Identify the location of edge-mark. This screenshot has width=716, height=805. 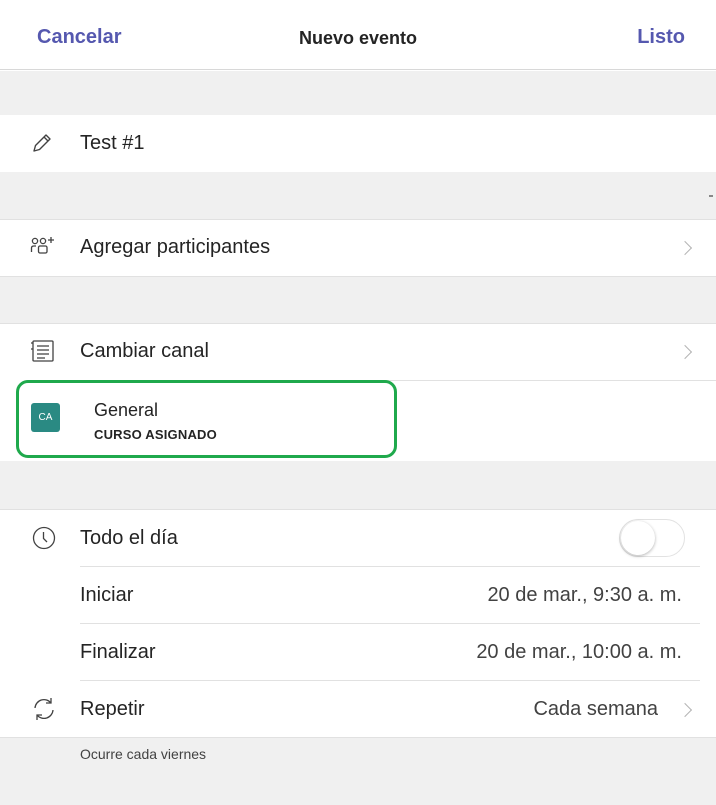
(711, 196).